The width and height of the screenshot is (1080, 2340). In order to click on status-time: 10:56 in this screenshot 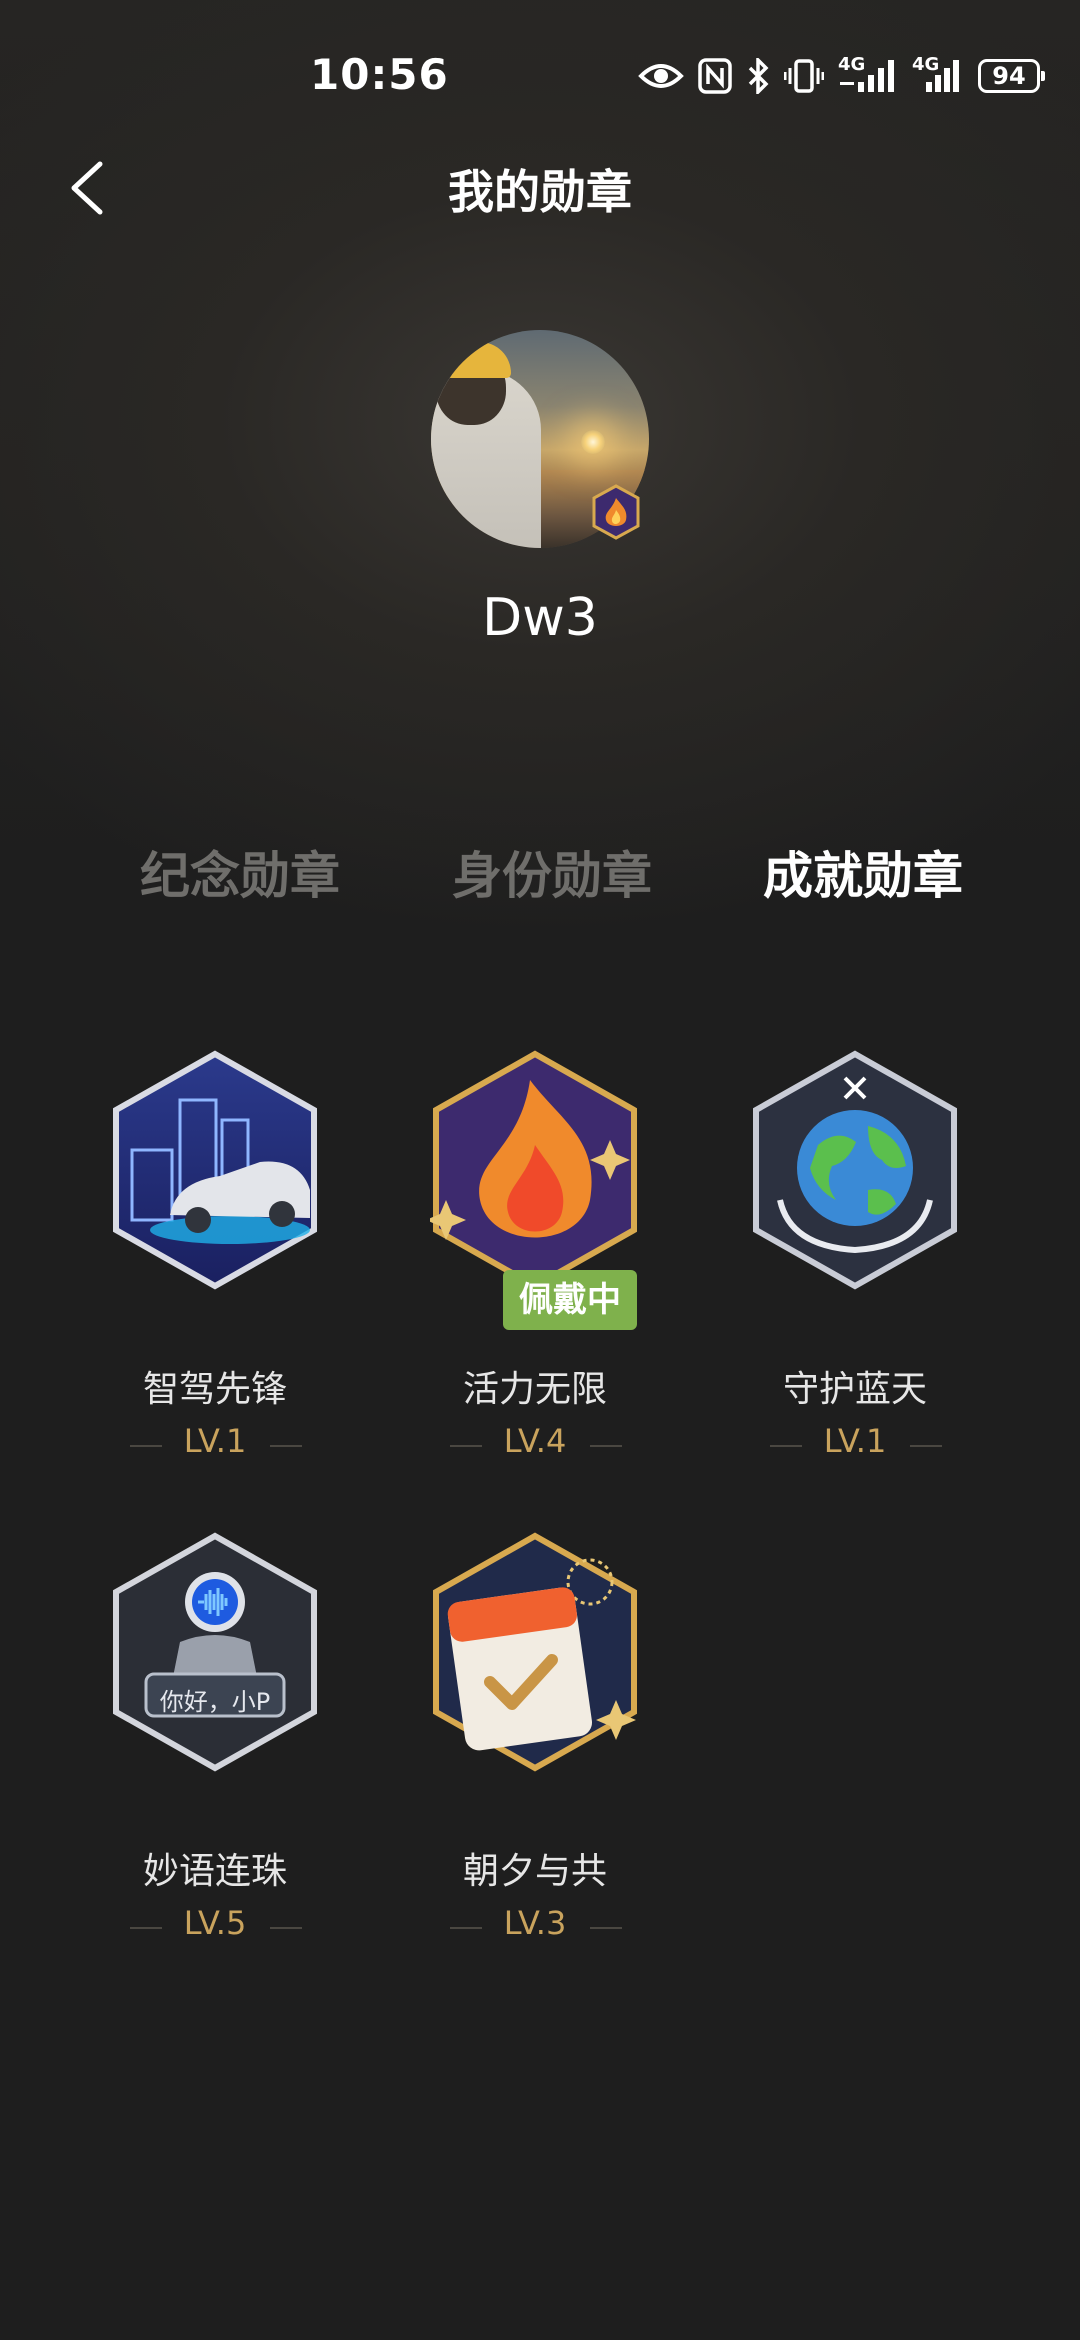, I will do `click(379, 74)`.